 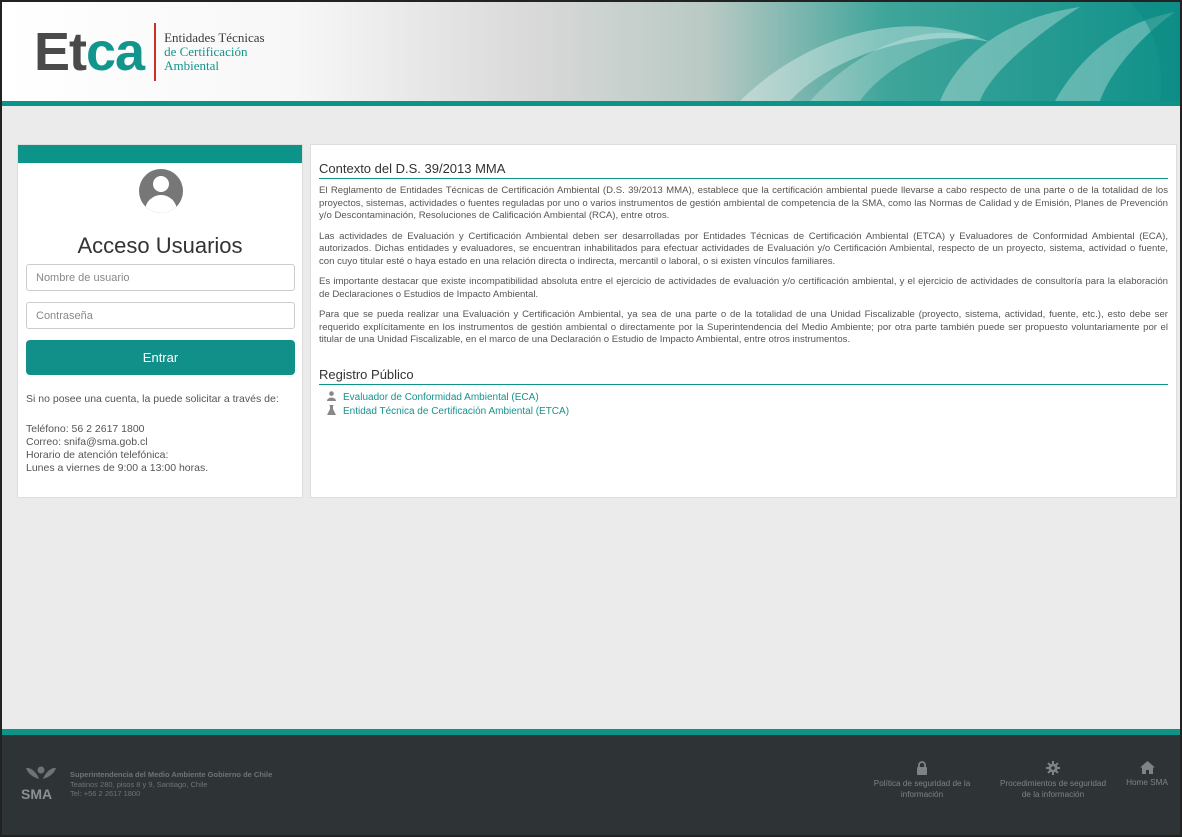 I want to click on login-title: Acceso Usuarios, so click(x=160, y=245).